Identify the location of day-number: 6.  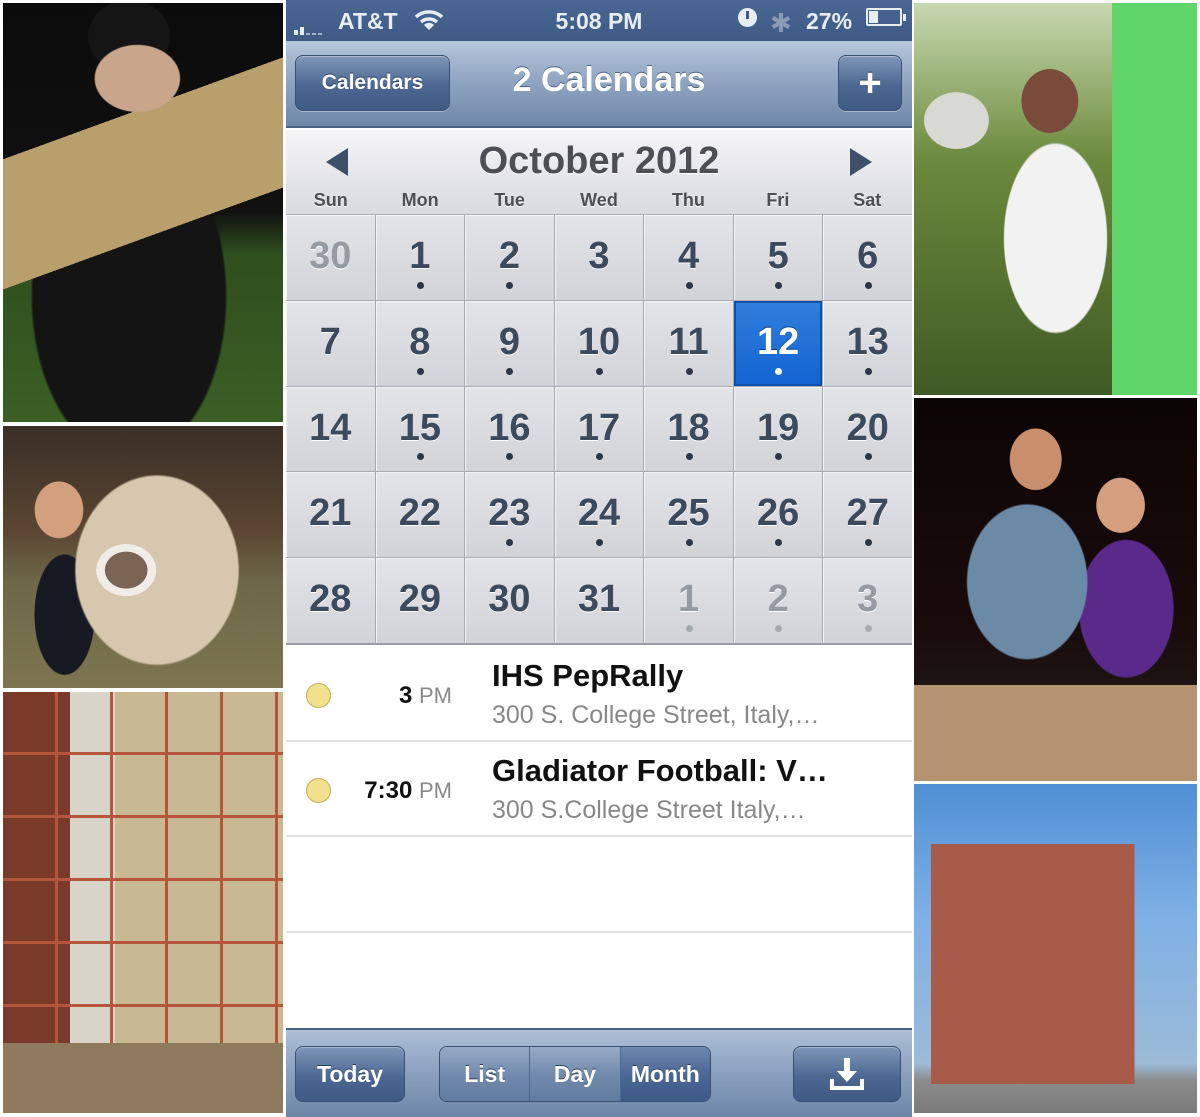
(868, 256).